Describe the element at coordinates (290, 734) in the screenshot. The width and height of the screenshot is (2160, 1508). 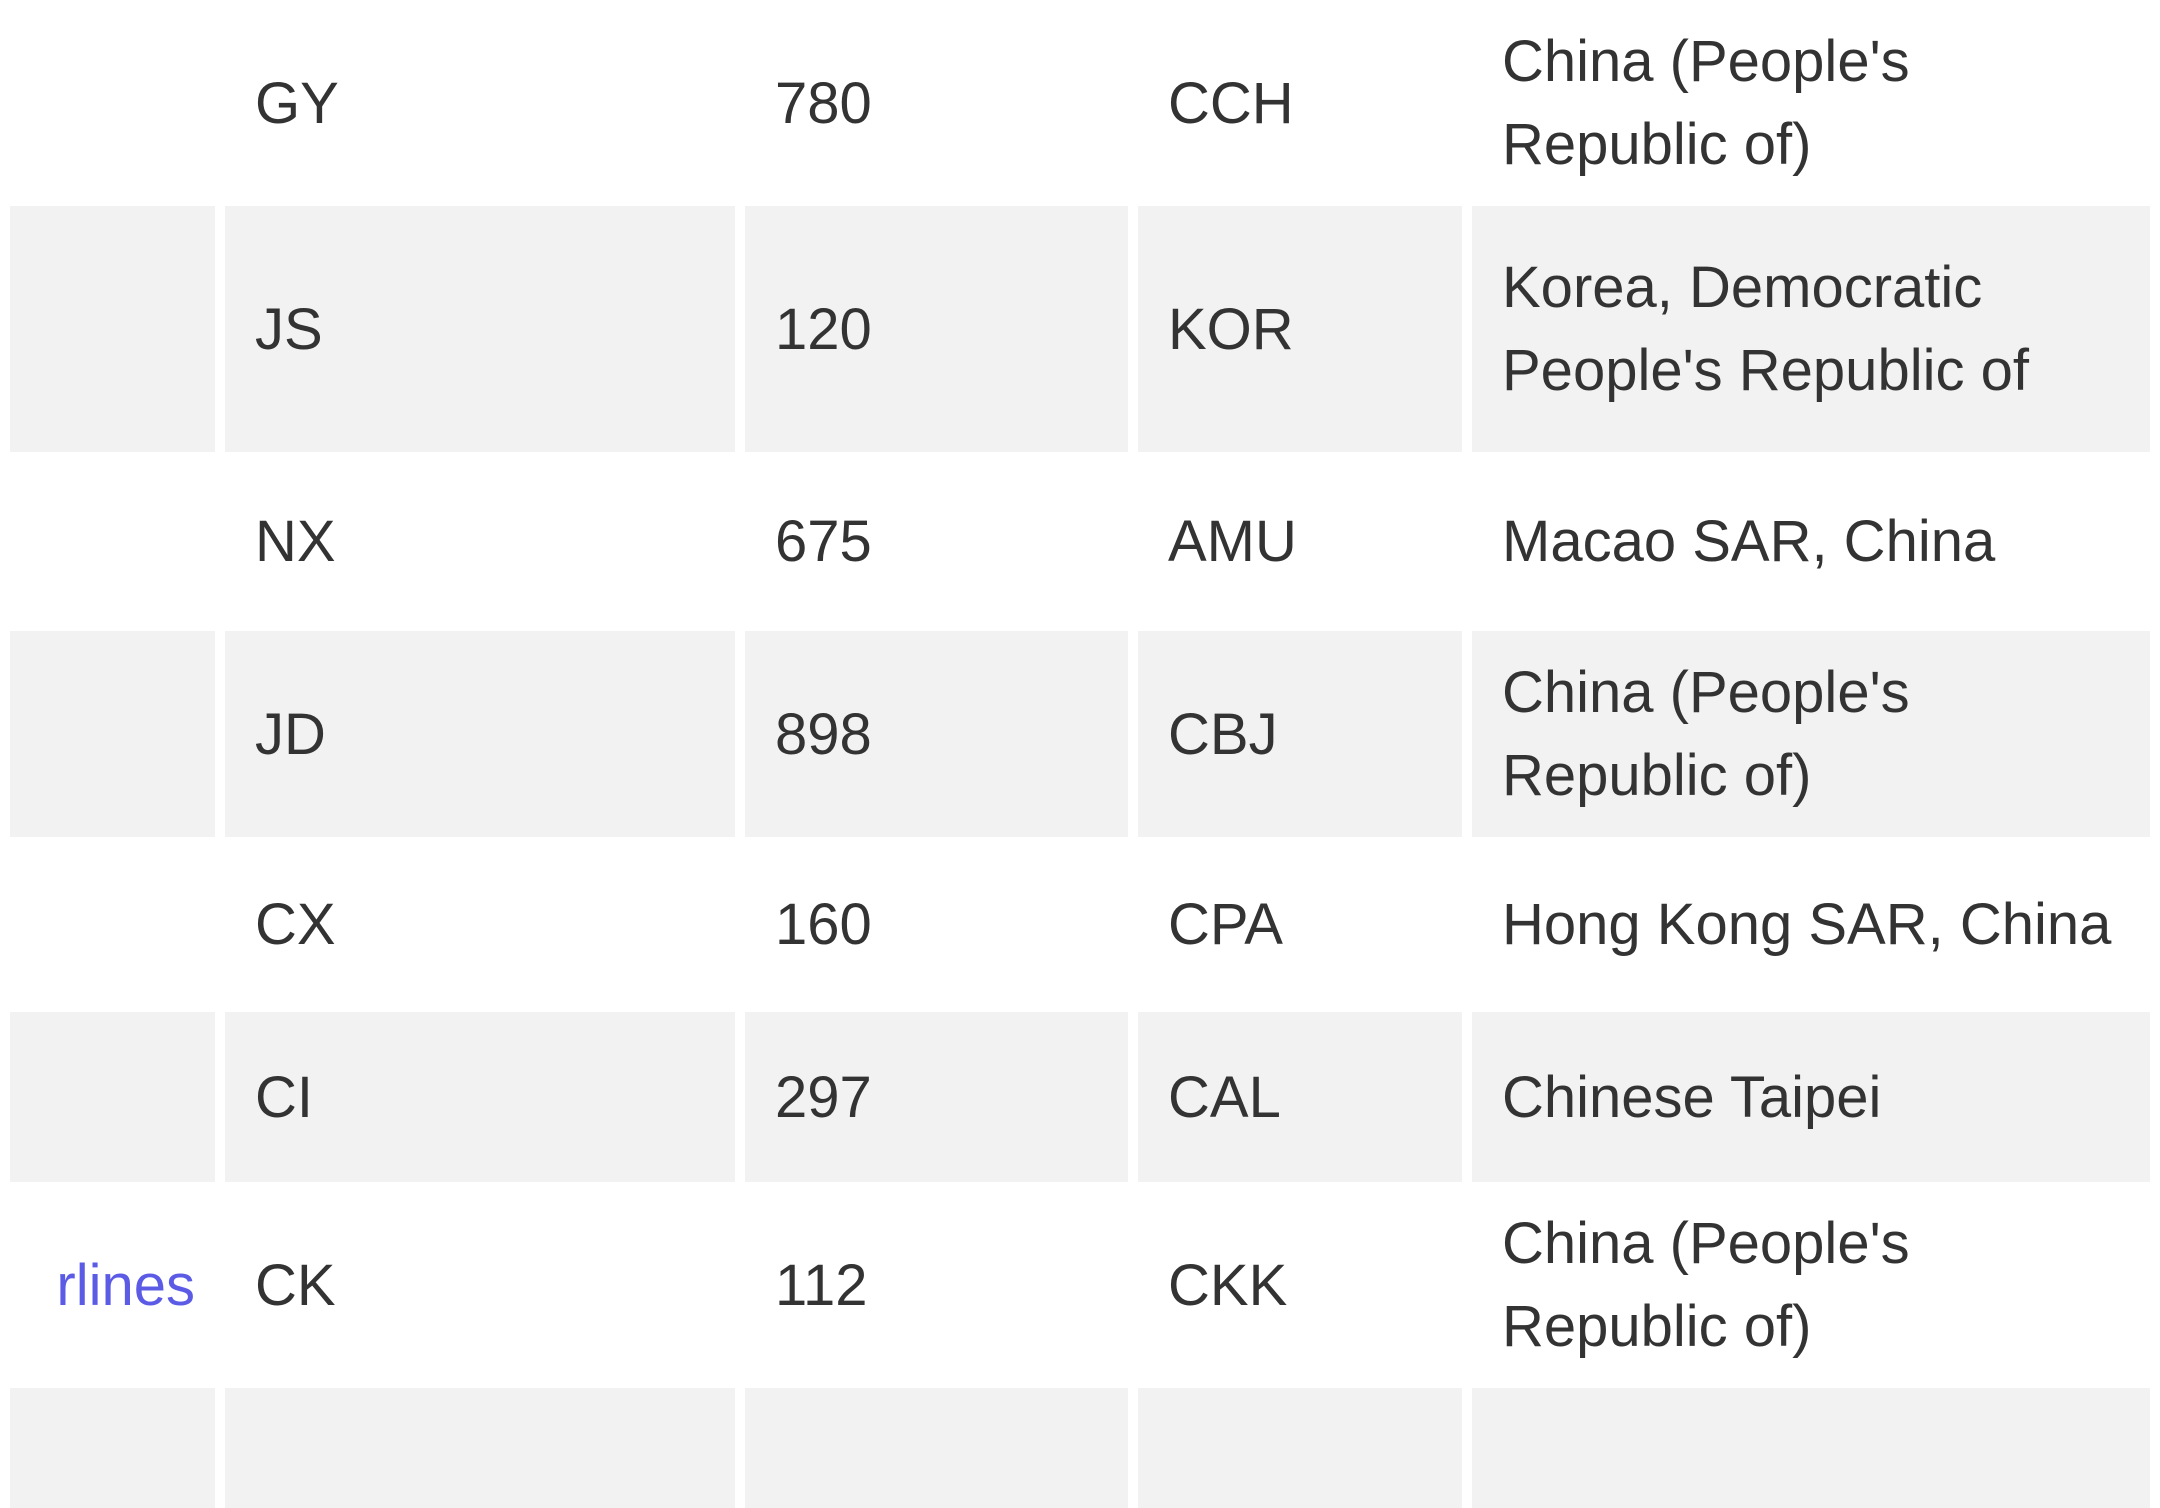
I see `iata-code-text: JD` at that location.